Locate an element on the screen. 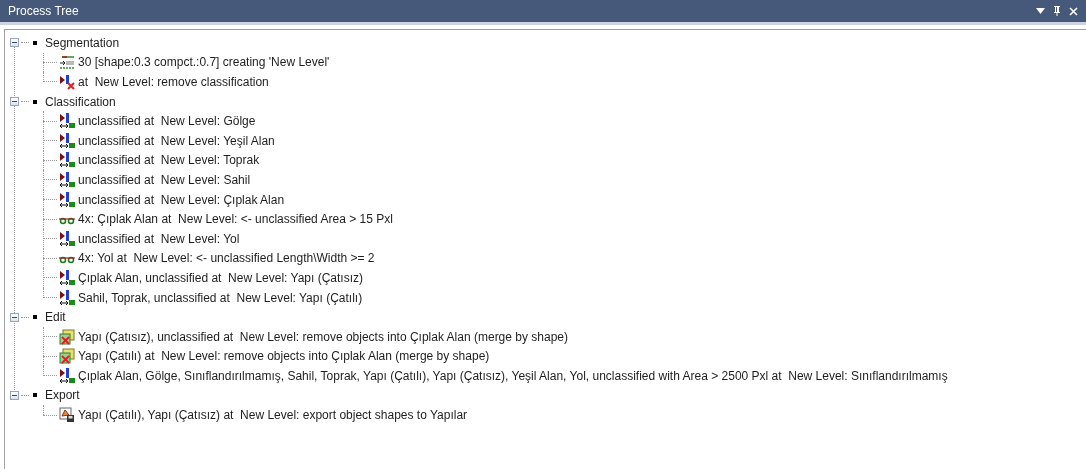 This screenshot has width=1086, height=476. process-item: unclassified at New Level: Sahil is located at coordinates (164, 179).